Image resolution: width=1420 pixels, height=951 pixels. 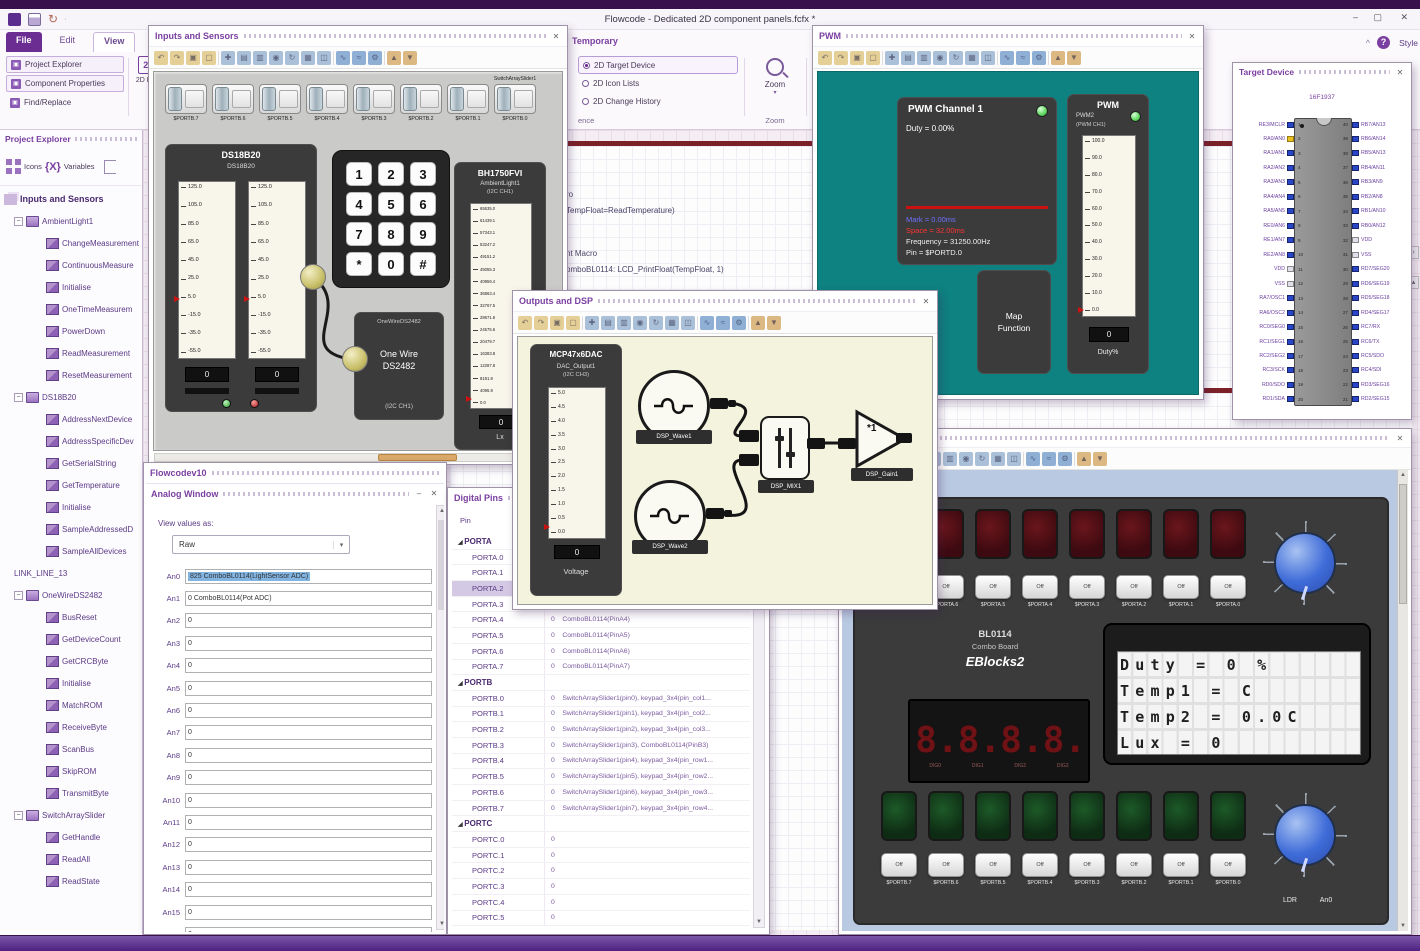 What do you see at coordinates (1074, 57) in the screenshot?
I see `toolbar-icon: ▼` at bounding box center [1074, 57].